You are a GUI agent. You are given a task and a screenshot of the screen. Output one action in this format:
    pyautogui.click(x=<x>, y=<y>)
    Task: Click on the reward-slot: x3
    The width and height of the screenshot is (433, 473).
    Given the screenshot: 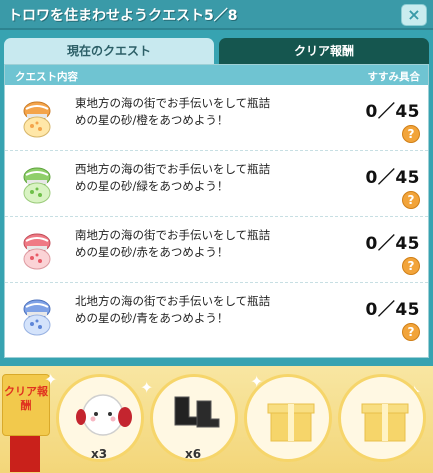 What is the action you would take?
    pyautogui.click(x=100, y=418)
    